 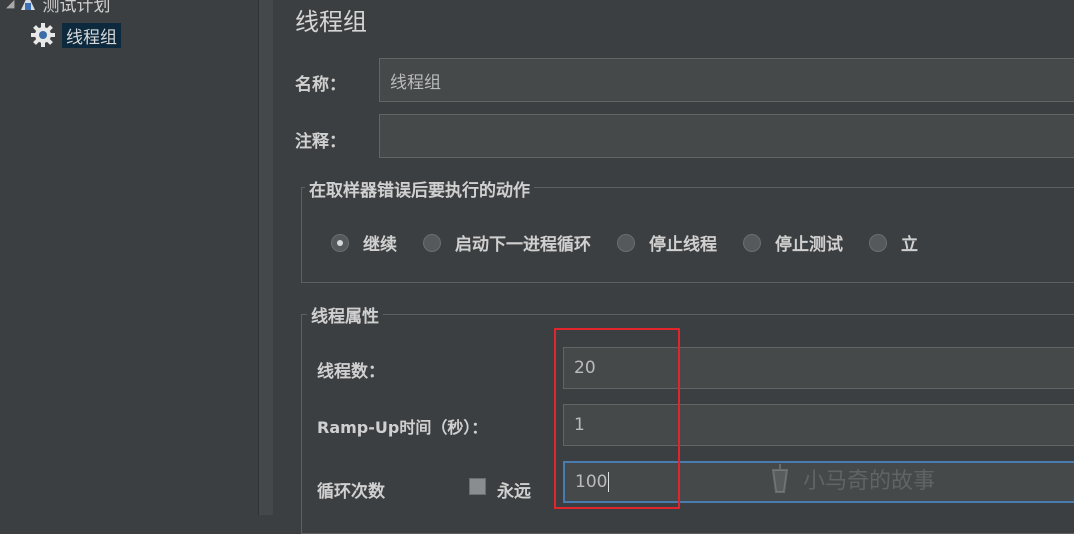 What do you see at coordinates (419, 188) in the screenshot?
I see `error-action-title: 在取样器错误后要执行的动作` at bounding box center [419, 188].